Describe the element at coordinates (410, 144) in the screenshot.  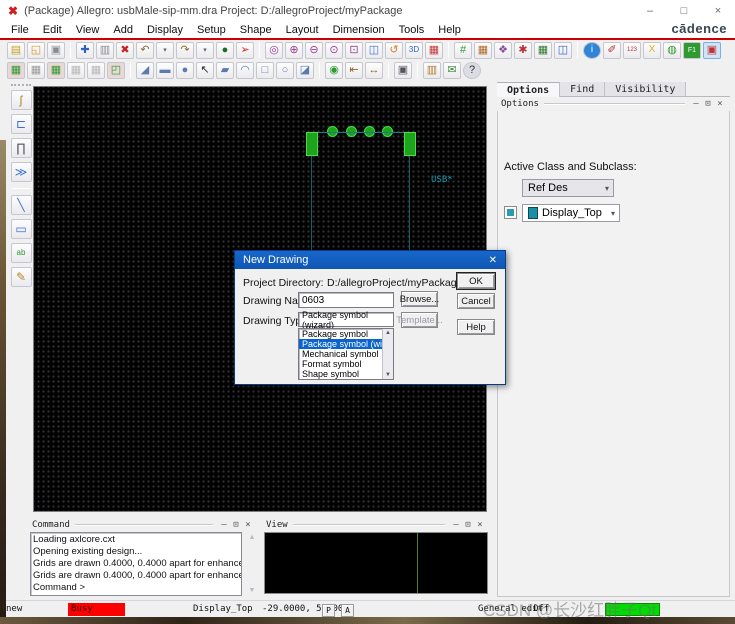
I see `pad-rect-right` at that location.